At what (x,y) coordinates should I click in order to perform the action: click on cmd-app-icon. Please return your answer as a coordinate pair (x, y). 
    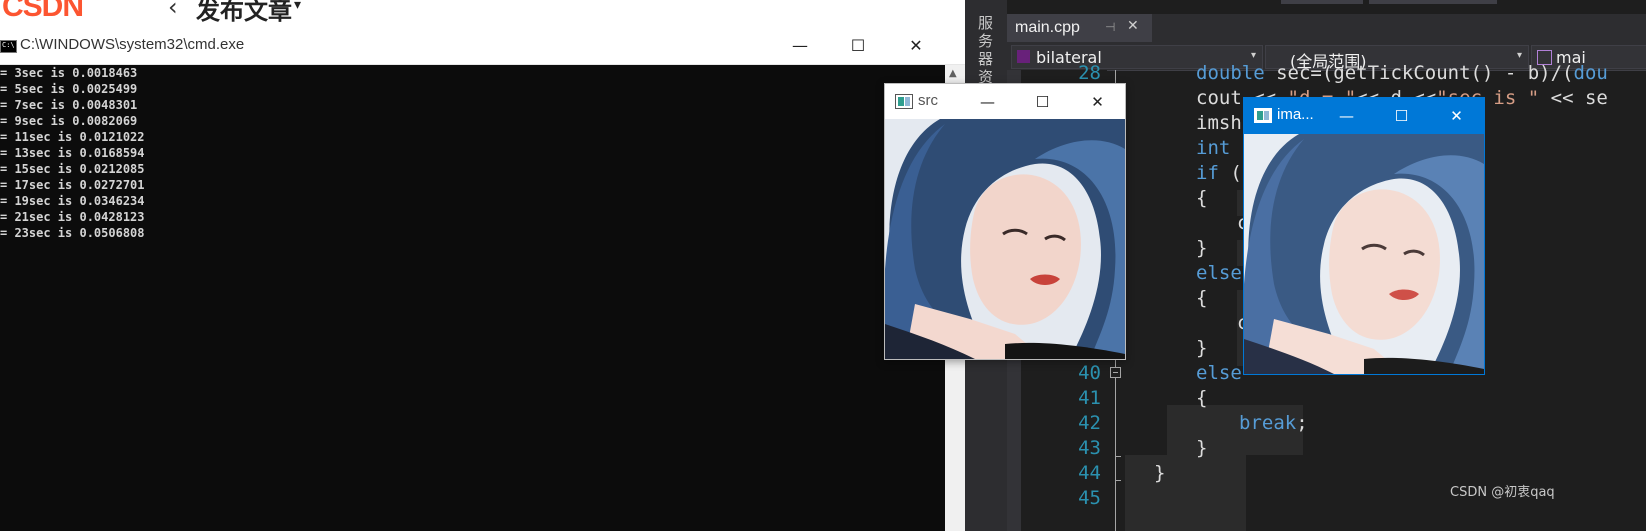
    Looking at the image, I should click on (8, 46).